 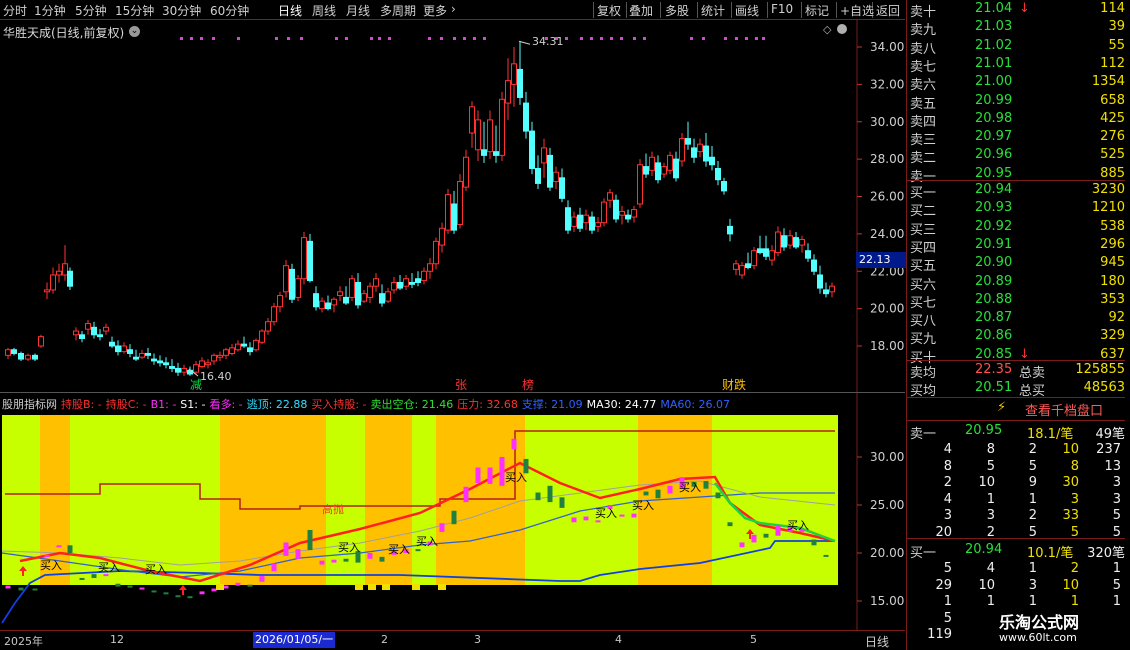 What do you see at coordinates (398, 10) in the screenshot?
I see `period-tab-9: 多周期` at bounding box center [398, 10].